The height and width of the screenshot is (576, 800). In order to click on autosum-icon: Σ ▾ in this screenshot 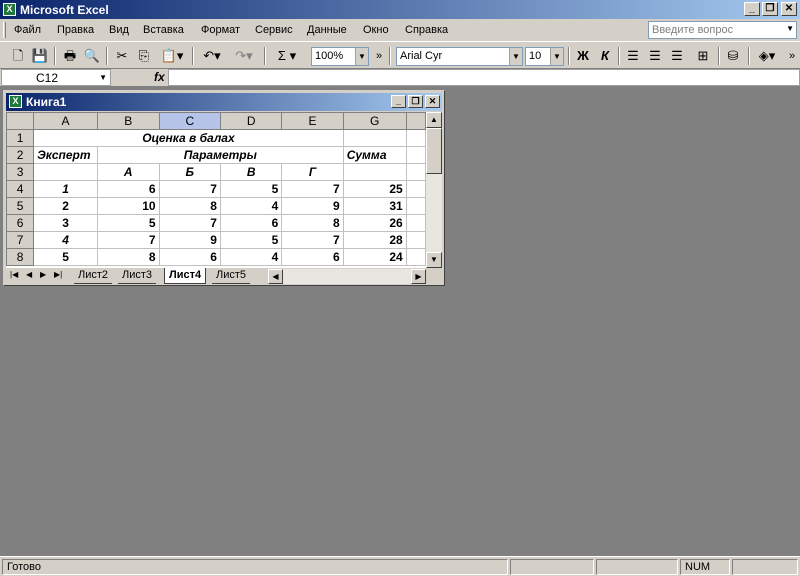, I will do `click(287, 56)`.